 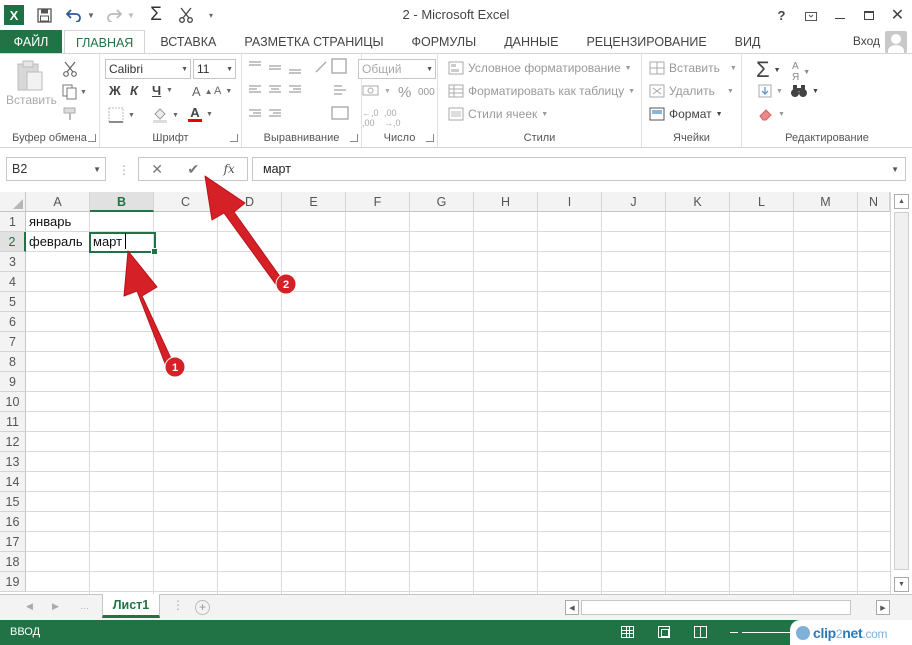 I want to click on fill-button: ▼, so click(x=770, y=91).